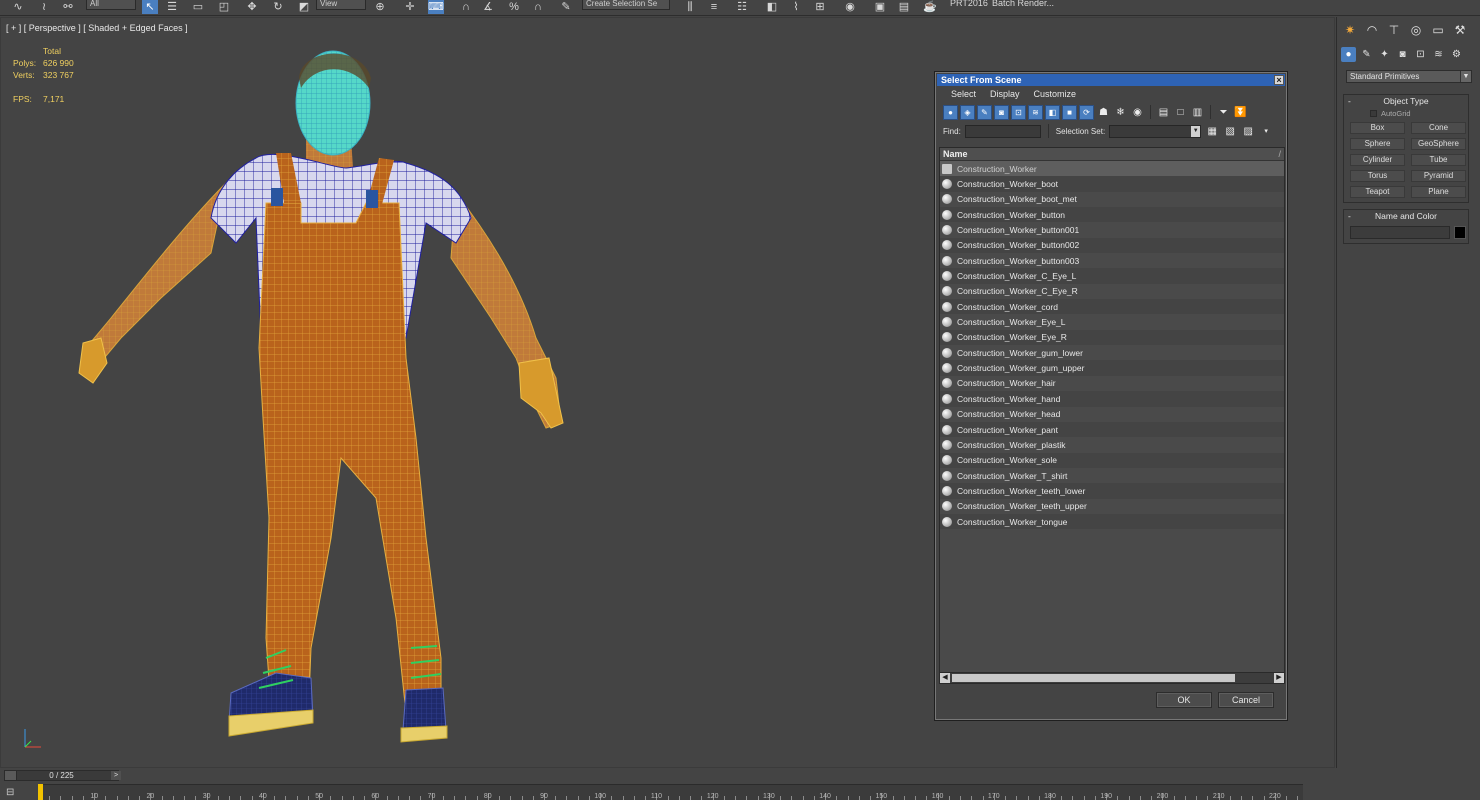 Image resolution: width=1480 pixels, height=800 pixels. What do you see at coordinates (1212, 131) in the screenshot?
I see `create-set-icon: ▦` at bounding box center [1212, 131].